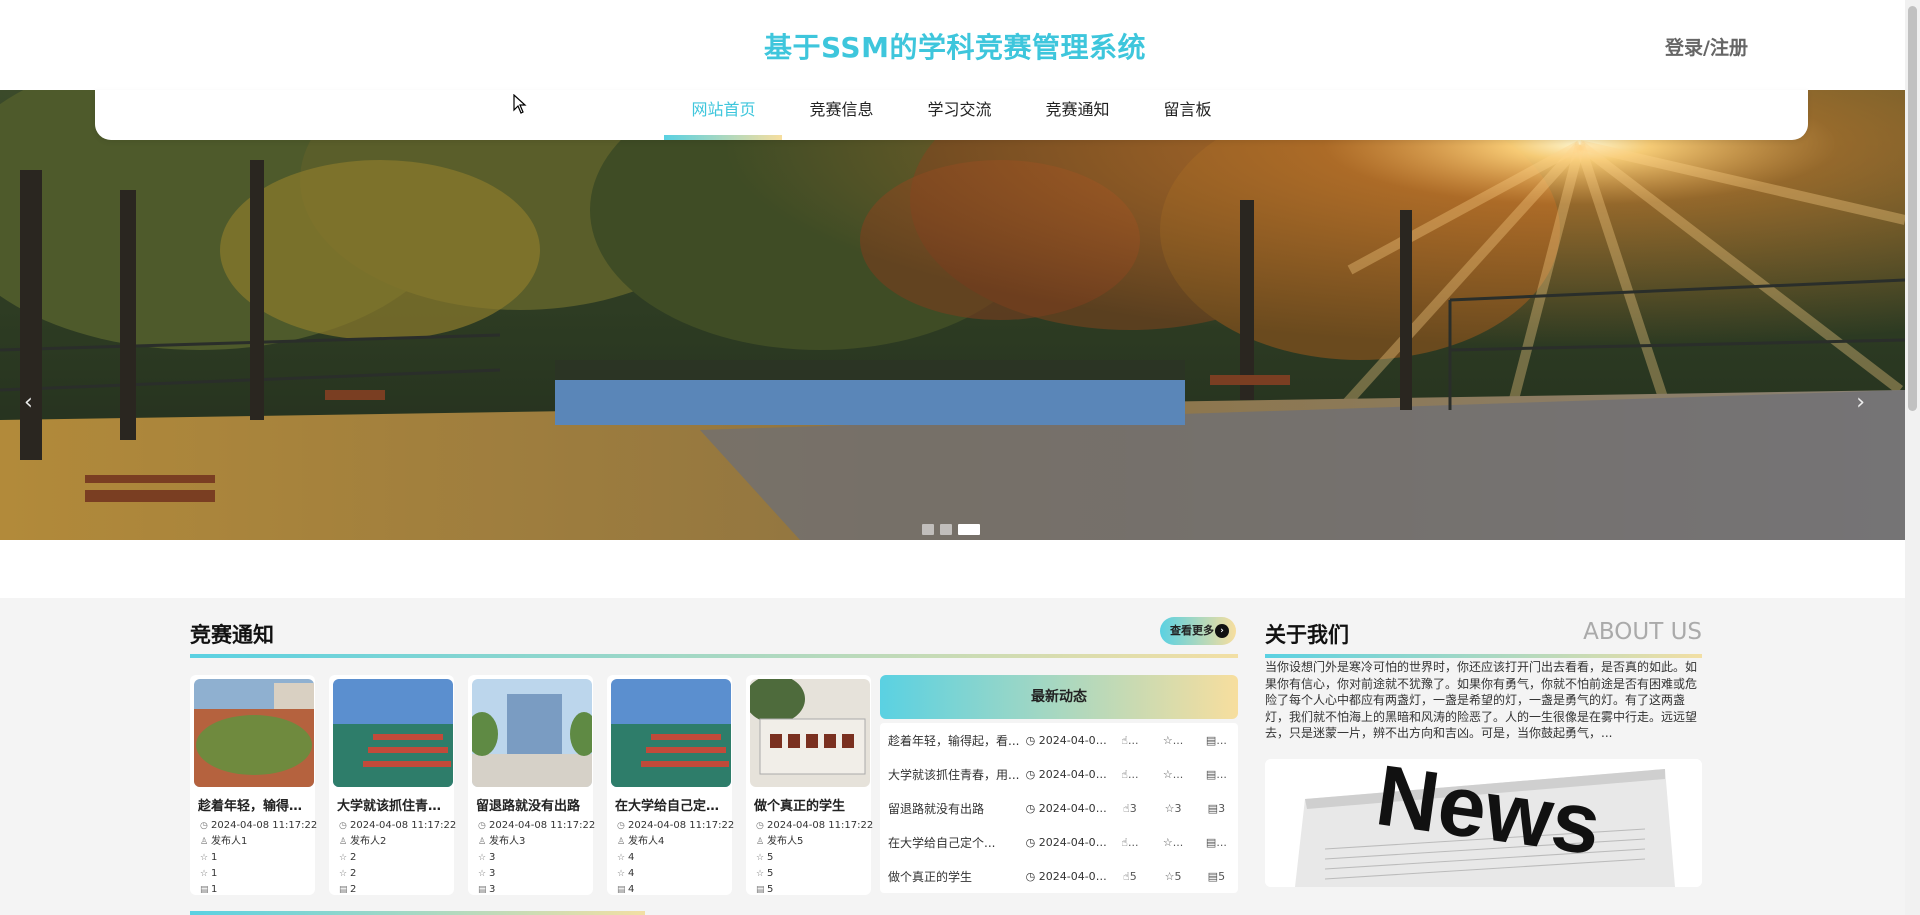  I want to click on notice-card-views: ▤ 3, so click(533, 890).